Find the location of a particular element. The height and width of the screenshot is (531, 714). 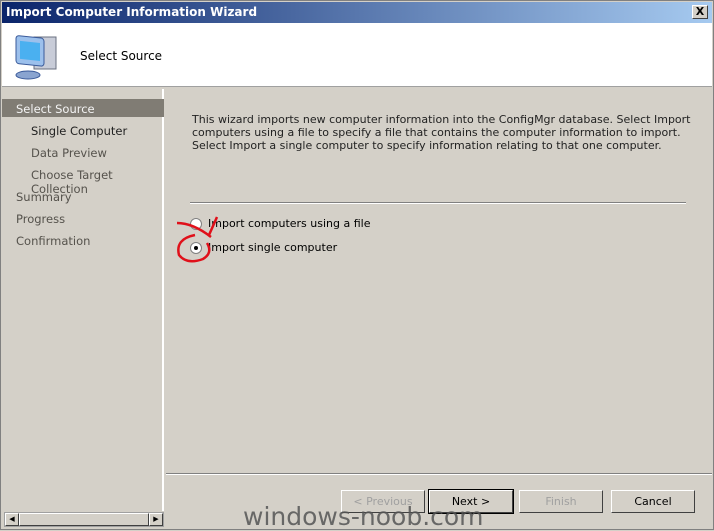

computer-icon is located at coordinates (36, 57).